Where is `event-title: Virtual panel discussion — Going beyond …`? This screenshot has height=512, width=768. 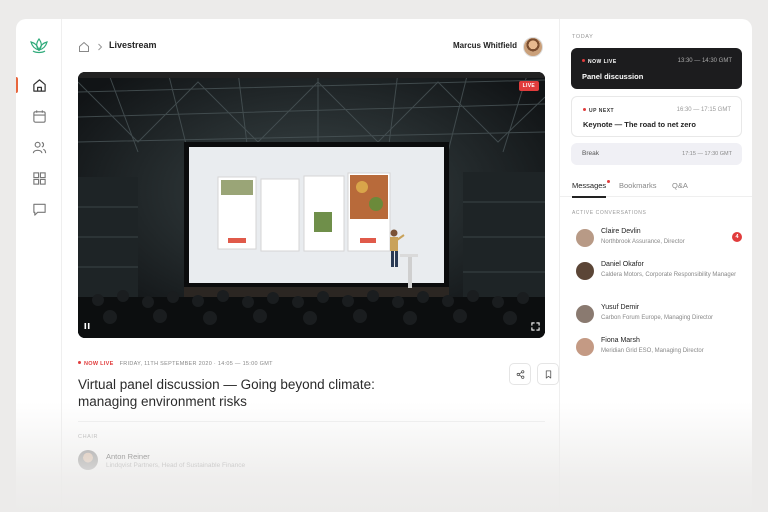
event-title: Virtual panel discussion — Going beyond … is located at coordinates (226, 393).